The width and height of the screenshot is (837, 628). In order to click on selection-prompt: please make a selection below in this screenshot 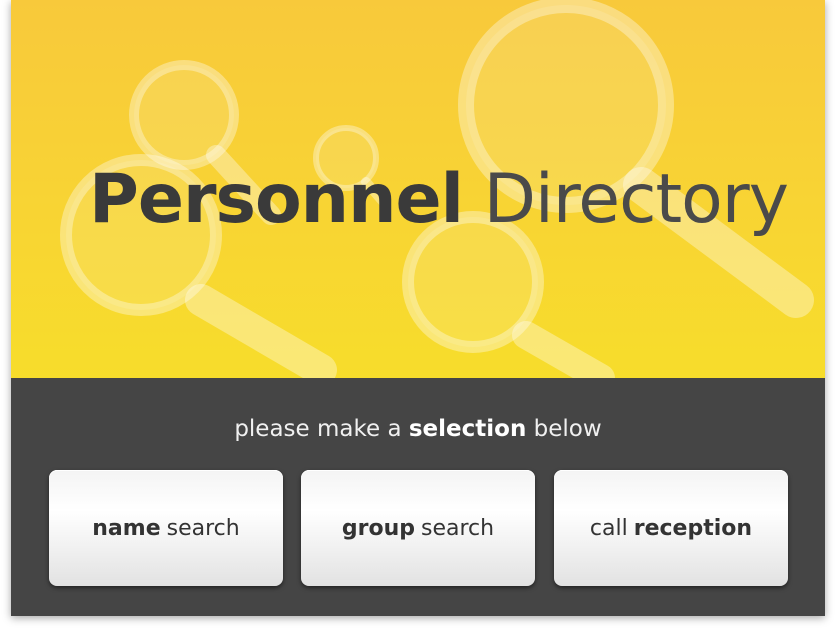, I will do `click(418, 429)`.